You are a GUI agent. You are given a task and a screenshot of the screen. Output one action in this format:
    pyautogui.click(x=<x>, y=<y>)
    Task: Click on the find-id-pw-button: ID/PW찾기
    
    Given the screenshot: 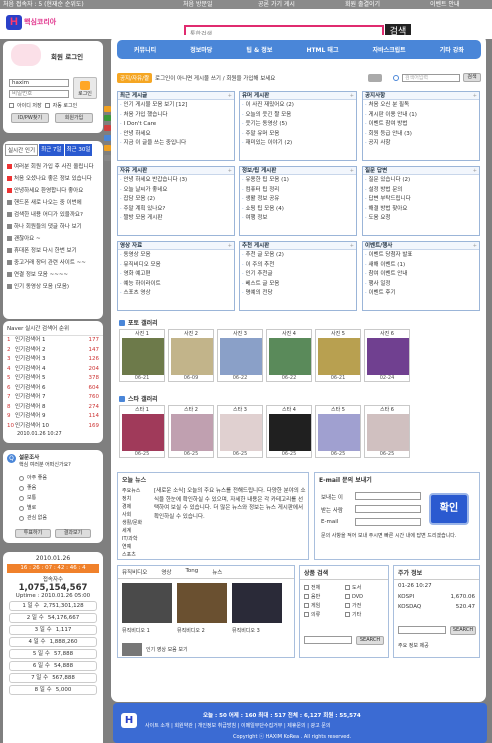 What is the action you would take?
    pyautogui.click(x=30, y=118)
    